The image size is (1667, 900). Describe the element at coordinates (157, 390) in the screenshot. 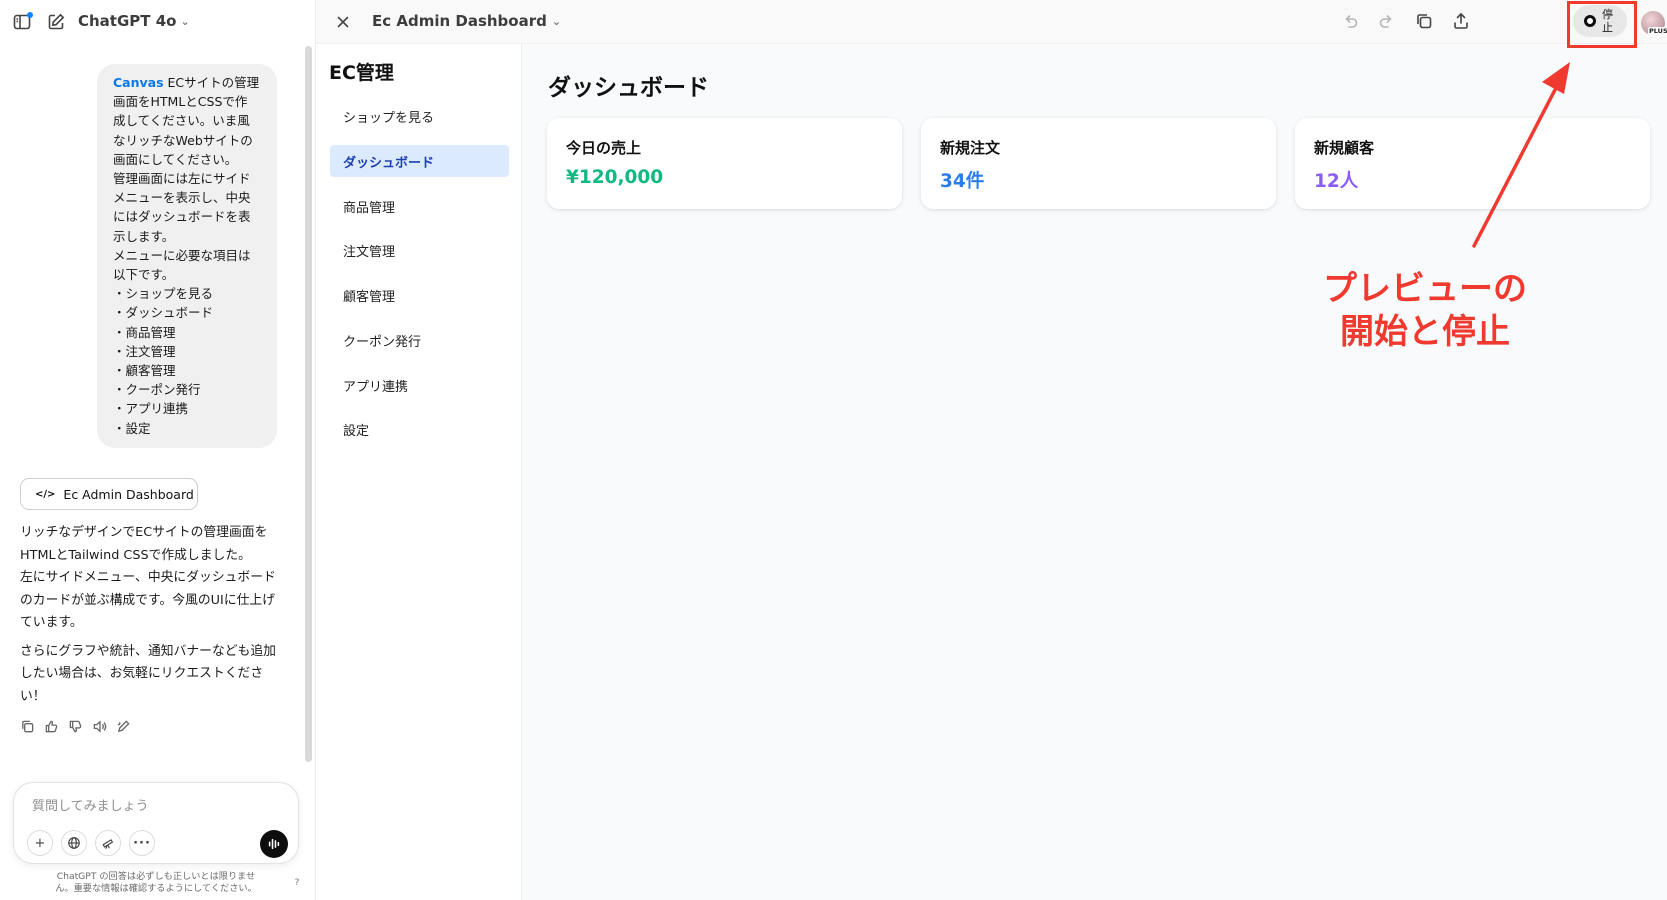

I see `user-message-line: ・クーポン発行` at that location.